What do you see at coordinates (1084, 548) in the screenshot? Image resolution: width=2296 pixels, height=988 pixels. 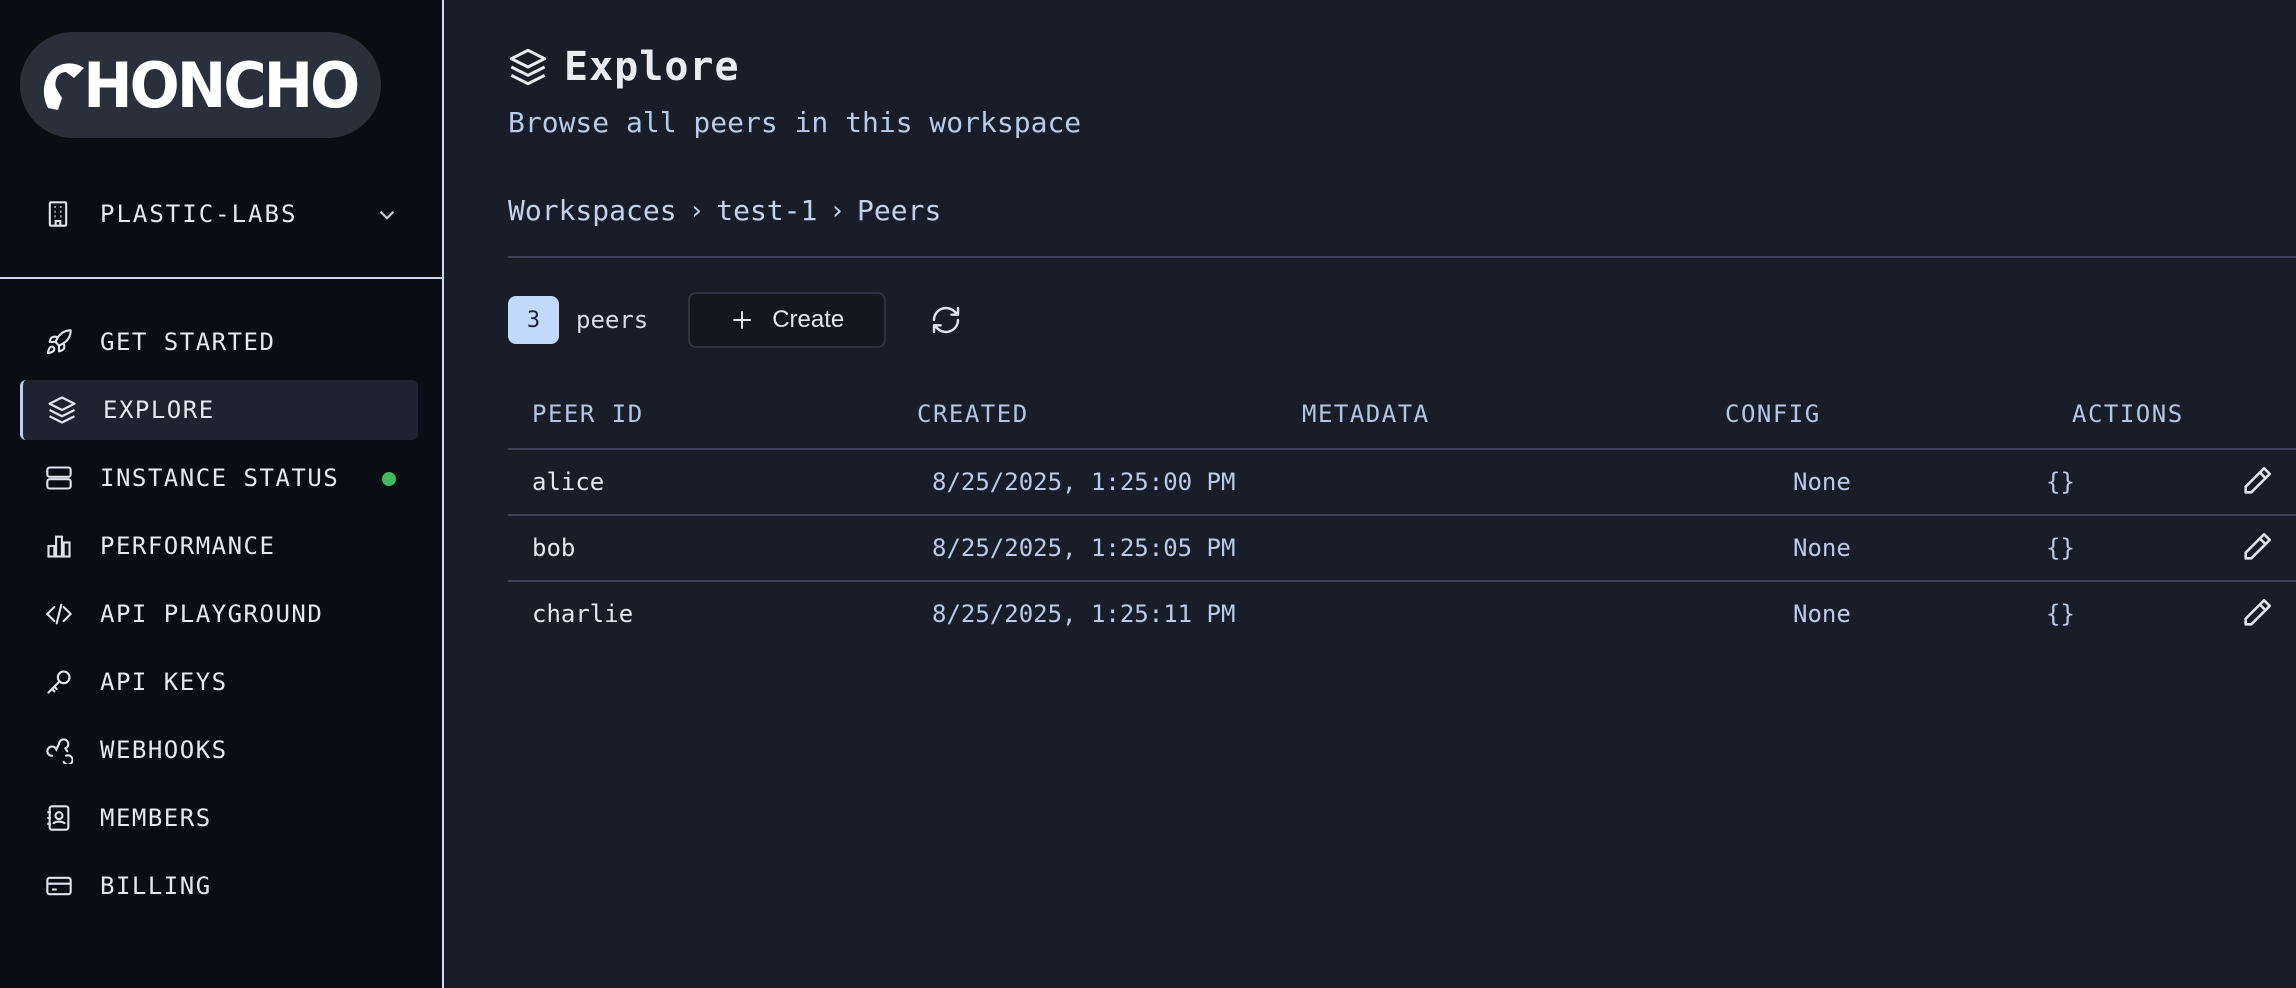 I see `created-cell: 8/25/2025, 1:25:05 PM` at bounding box center [1084, 548].